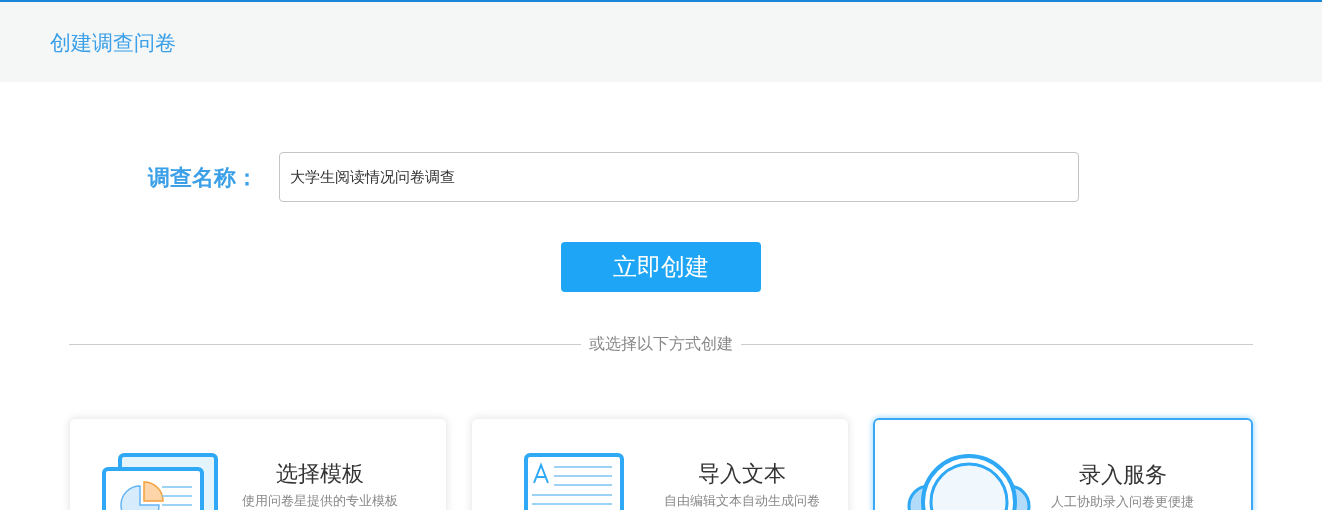 The image size is (1322, 510). What do you see at coordinates (203, 177) in the screenshot?
I see `survey-name-label: 调查名称：` at bounding box center [203, 177].